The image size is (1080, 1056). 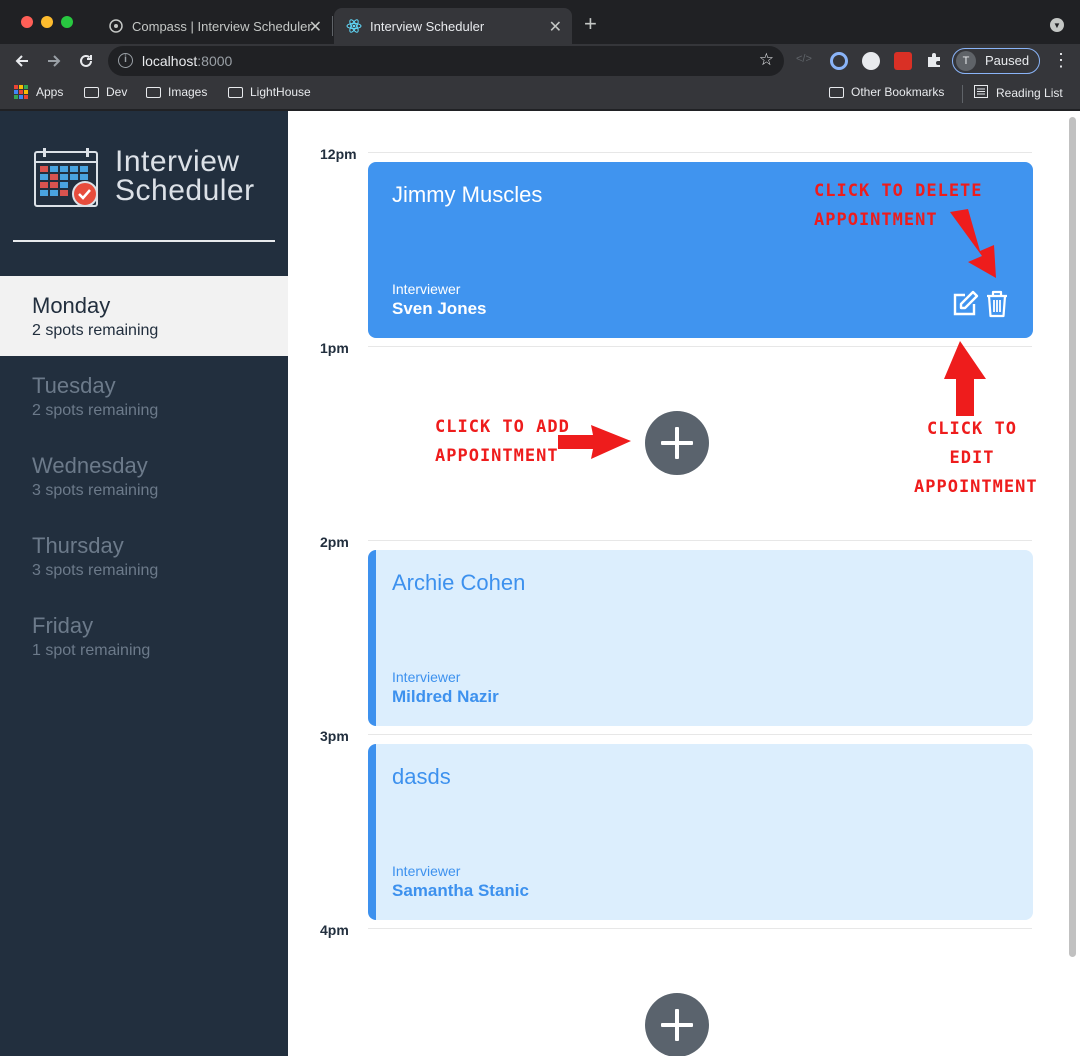 What do you see at coordinates (269, 92) in the screenshot?
I see `bookmark-lighthouse: LightHouse` at bounding box center [269, 92].